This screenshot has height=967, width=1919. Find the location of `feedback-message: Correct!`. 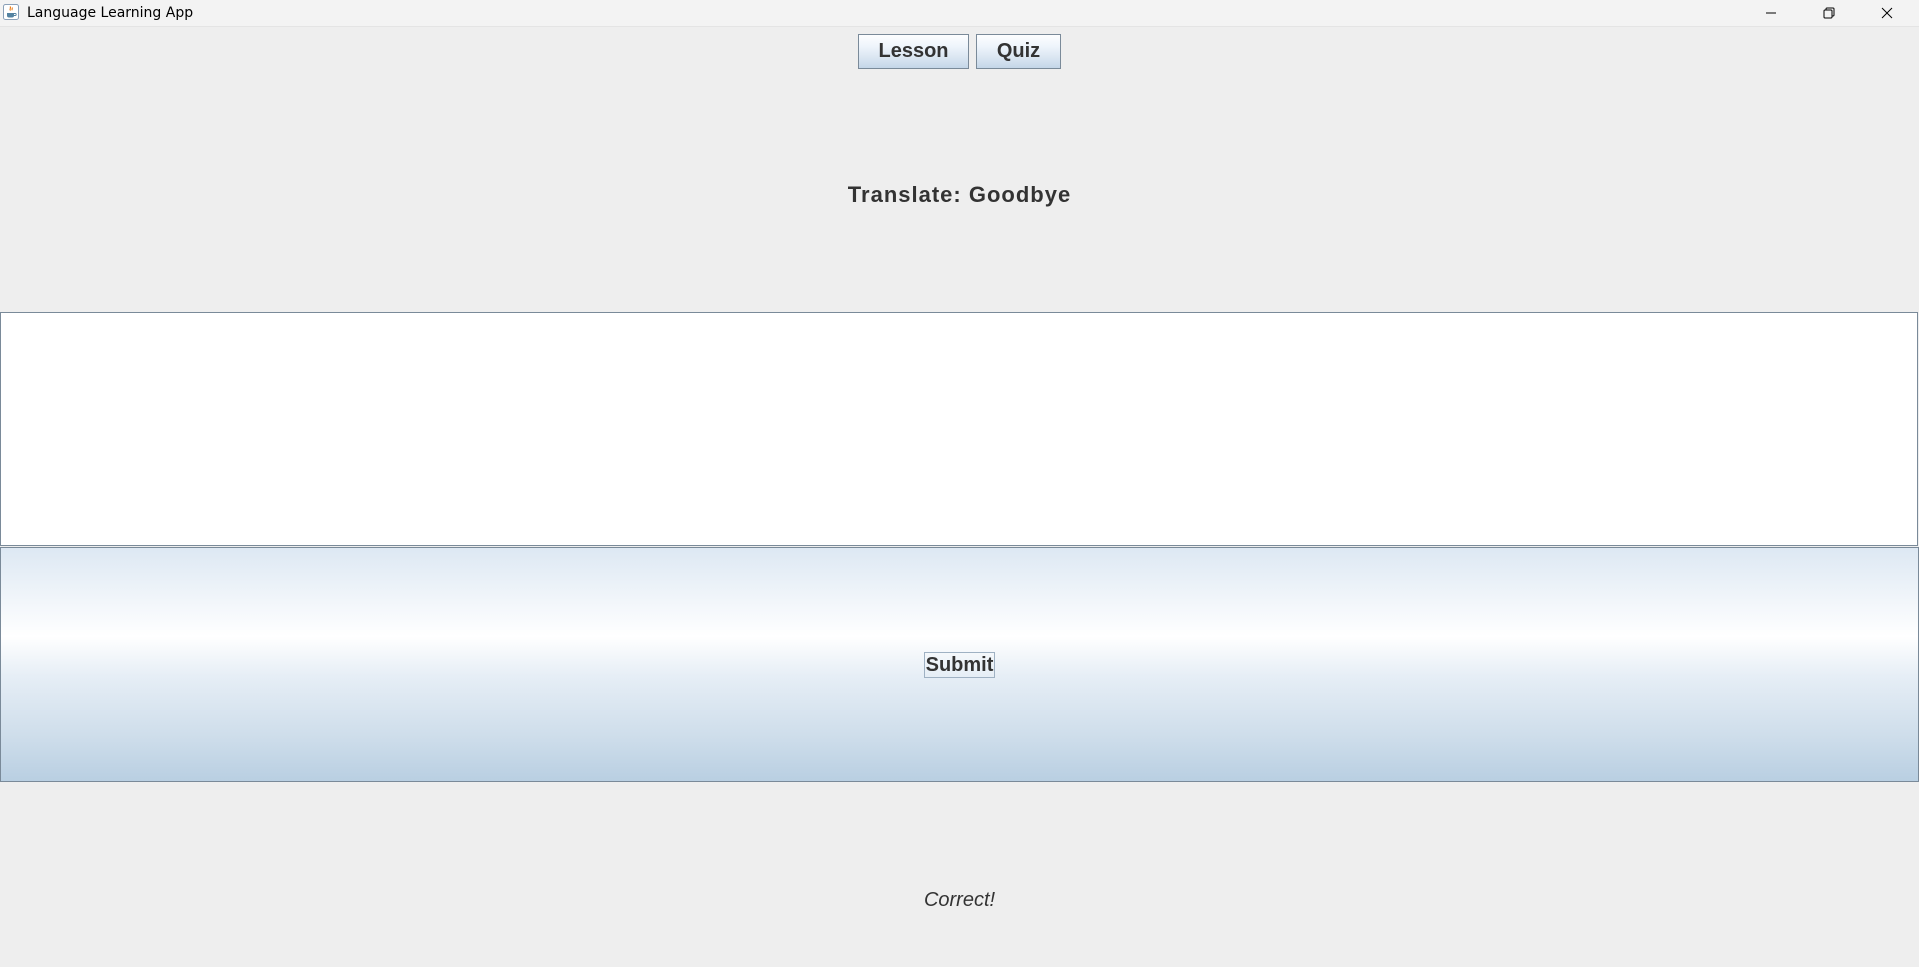

feedback-message: Correct! is located at coordinates (959, 900).